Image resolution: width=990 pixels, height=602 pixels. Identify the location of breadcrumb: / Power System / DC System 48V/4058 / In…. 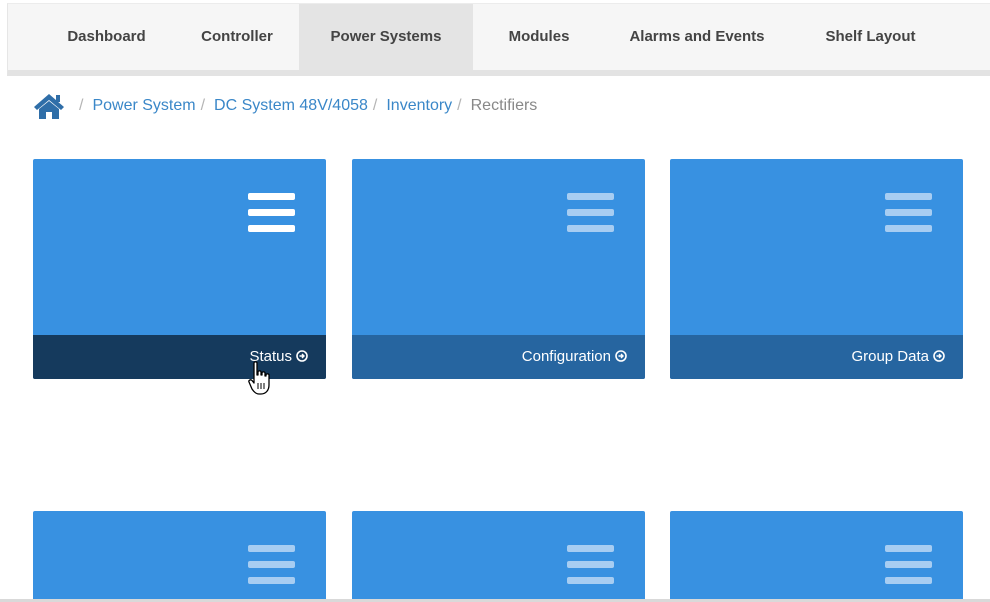
(285, 106).